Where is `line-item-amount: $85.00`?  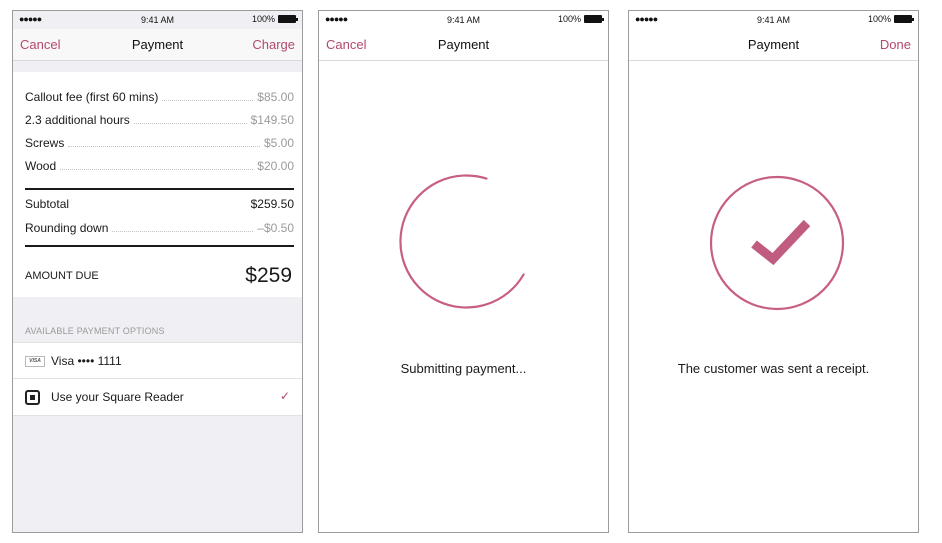
line-item-amount: $85.00 is located at coordinates (275, 97).